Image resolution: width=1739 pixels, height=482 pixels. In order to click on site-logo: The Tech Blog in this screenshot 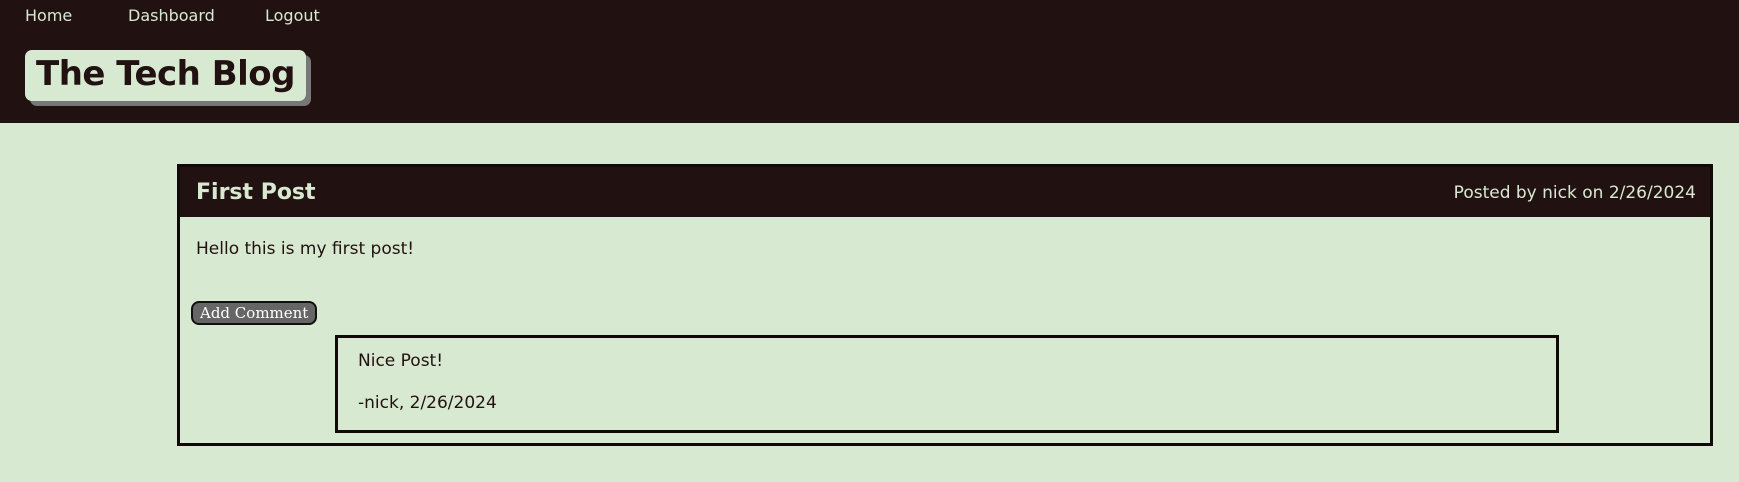, I will do `click(165, 75)`.